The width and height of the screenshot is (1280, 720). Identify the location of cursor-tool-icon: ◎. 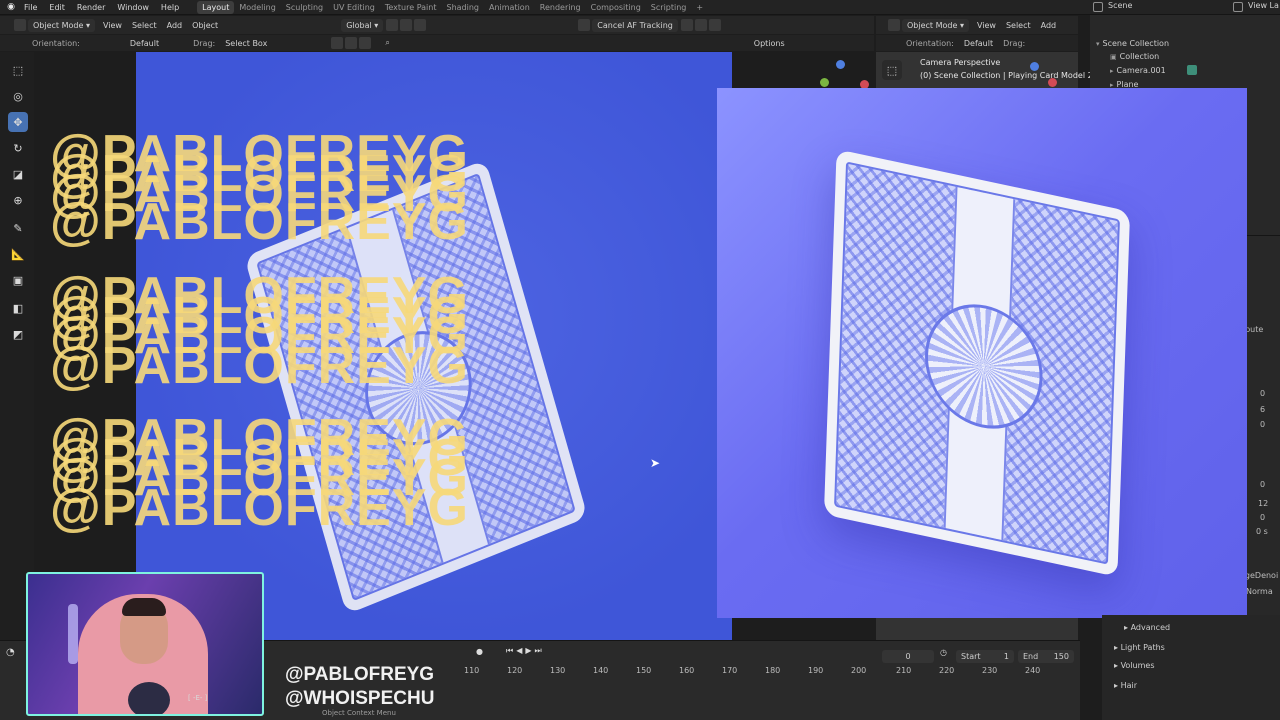
(18, 96).